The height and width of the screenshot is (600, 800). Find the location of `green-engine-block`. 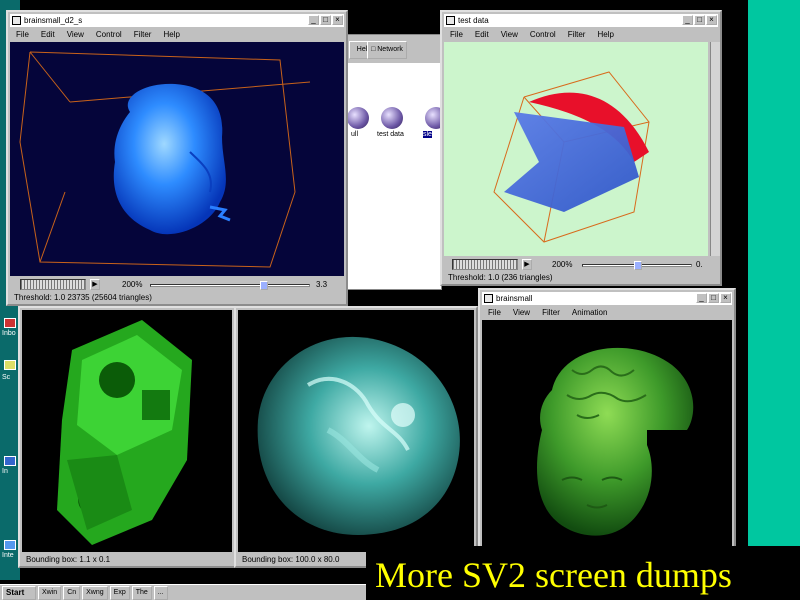

green-engine-block is located at coordinates (124, 432).